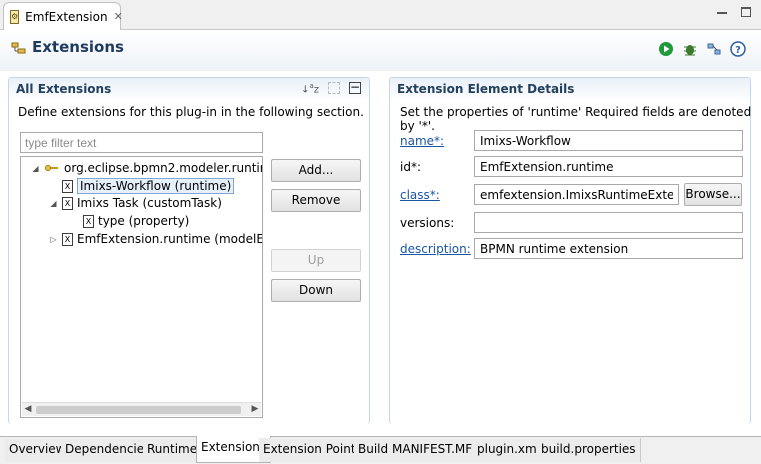 The width and height of the screenshot is (761, 464). I want to click on description-field, so click(608, 248).